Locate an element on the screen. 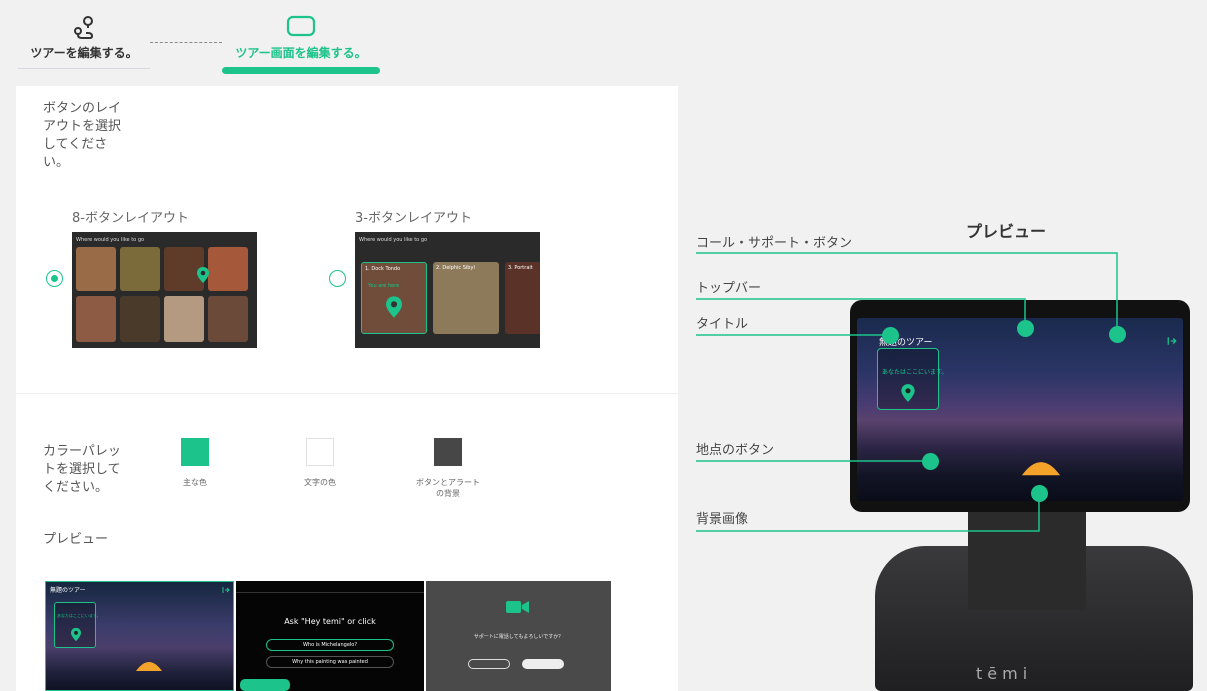  palette-section-title: カラーパレッ トを選択して ください。 is located at coordinates (90, 470).